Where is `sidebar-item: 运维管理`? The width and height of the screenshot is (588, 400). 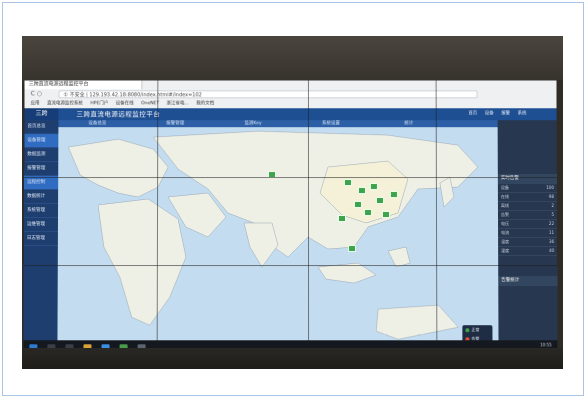 sidebar-item: 运维管理 is located at coordinates (40, 225).